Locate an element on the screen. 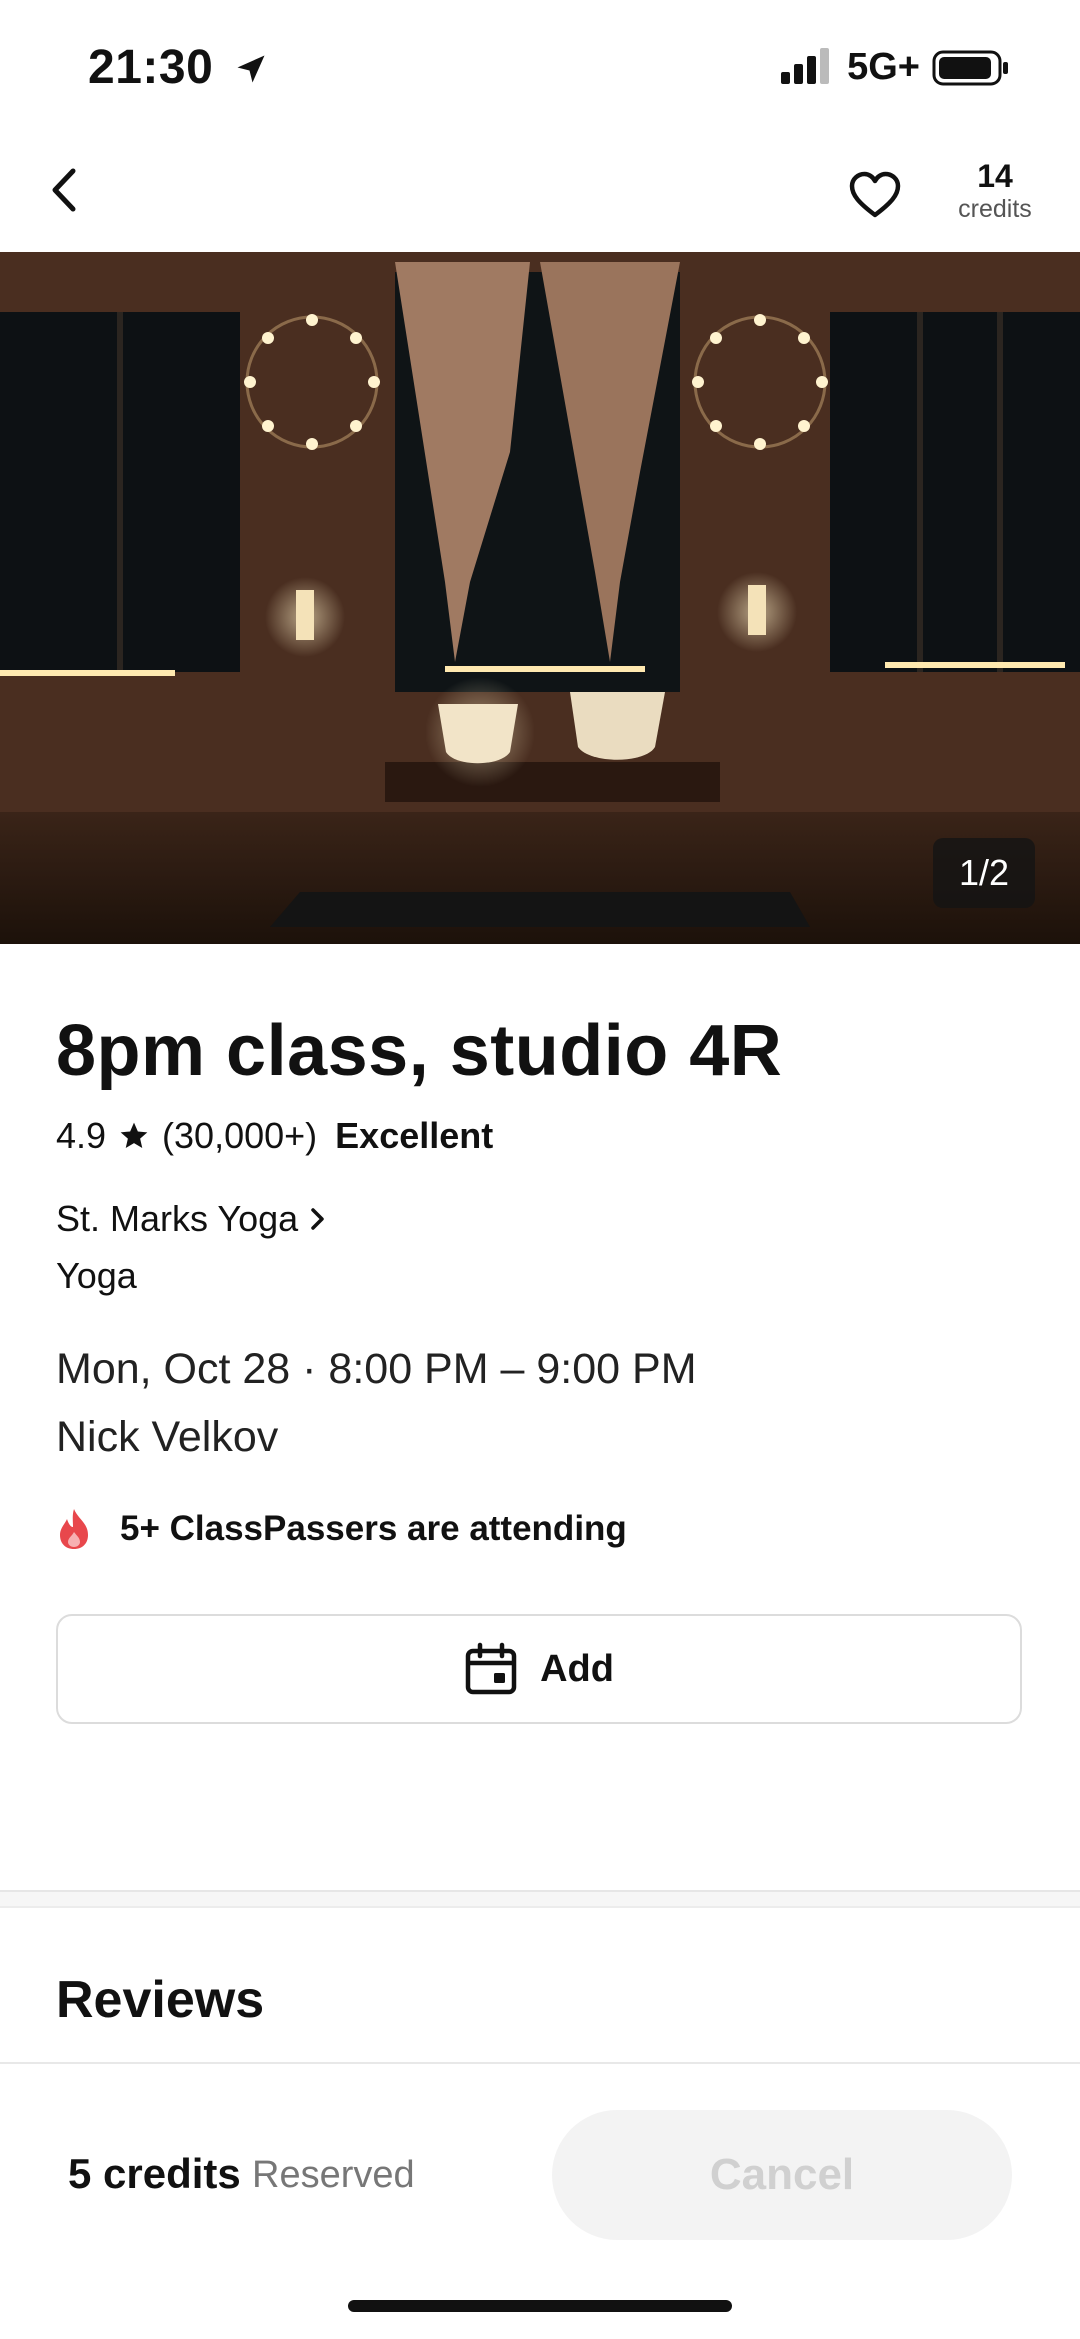 The width and height of the screenshot is (1080, 2339). home-indicator is located at coordinates (540, 2306).